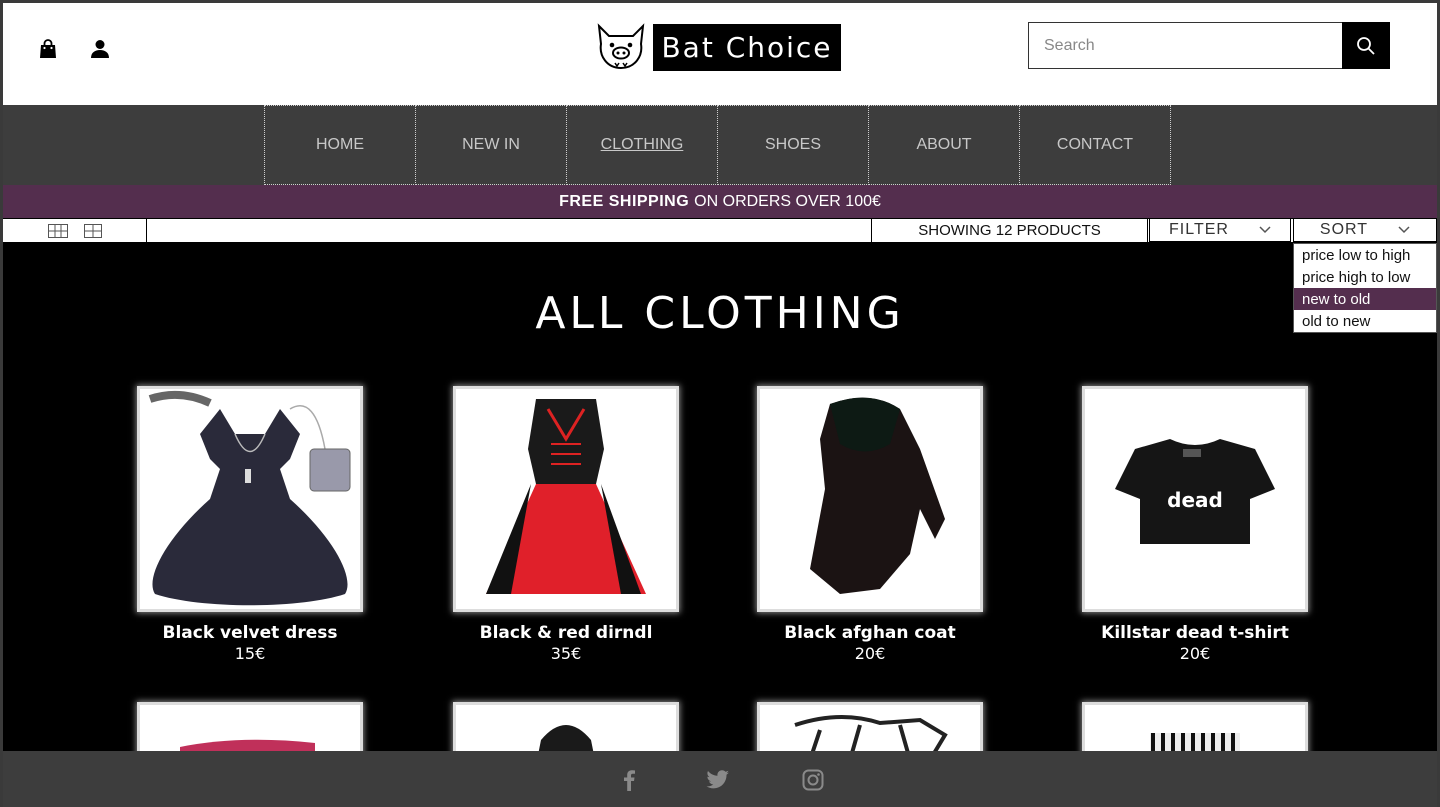 The image size is (1440, 807). I want to click on sort-option-old-to-new: old to new, so click(1365, 321).